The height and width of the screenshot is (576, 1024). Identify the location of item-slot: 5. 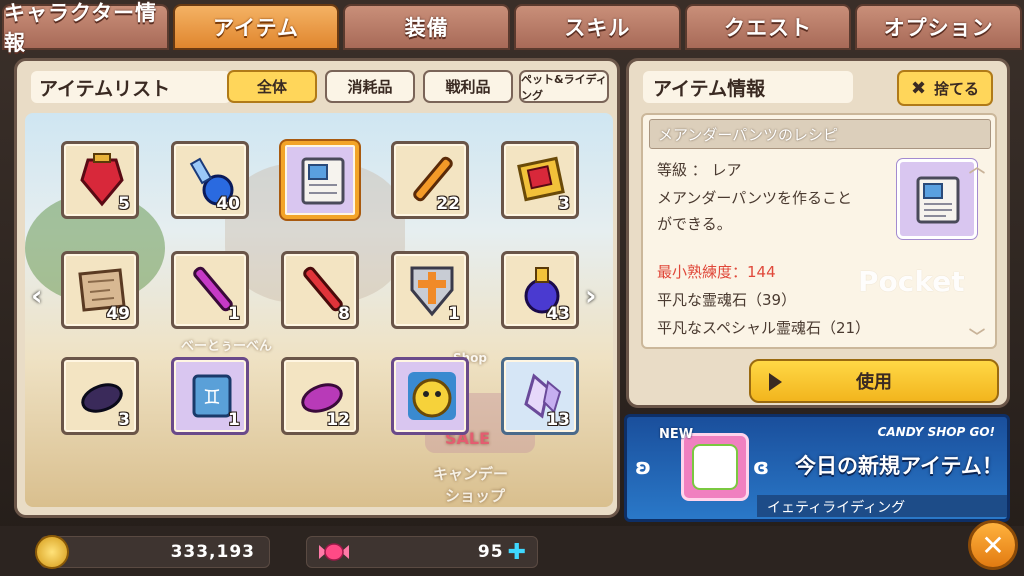
(100, 180).